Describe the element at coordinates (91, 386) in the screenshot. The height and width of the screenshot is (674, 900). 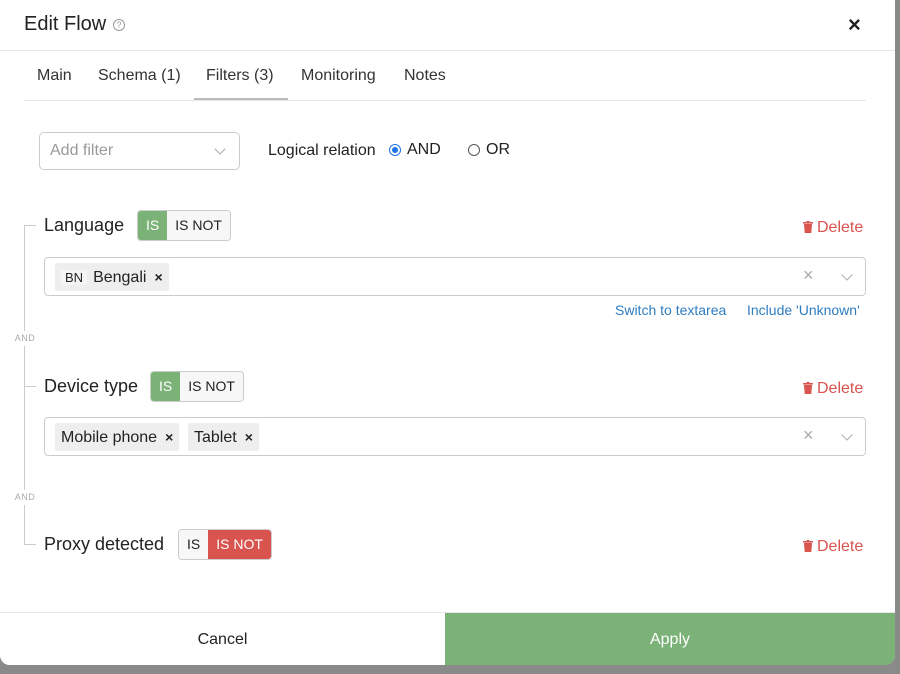
I see `filter-label-device-type: Device type` at that location.